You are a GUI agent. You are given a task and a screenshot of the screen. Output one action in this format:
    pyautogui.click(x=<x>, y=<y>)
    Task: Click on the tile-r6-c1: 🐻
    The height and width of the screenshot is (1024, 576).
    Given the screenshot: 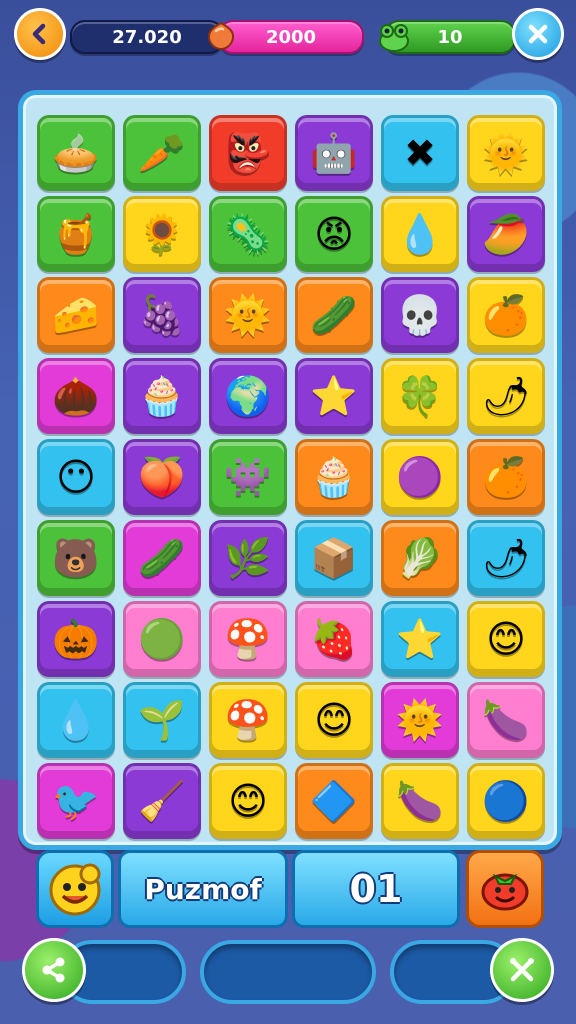 What is the action you would take?
    pyautogui.click(x=76, y=558)
    